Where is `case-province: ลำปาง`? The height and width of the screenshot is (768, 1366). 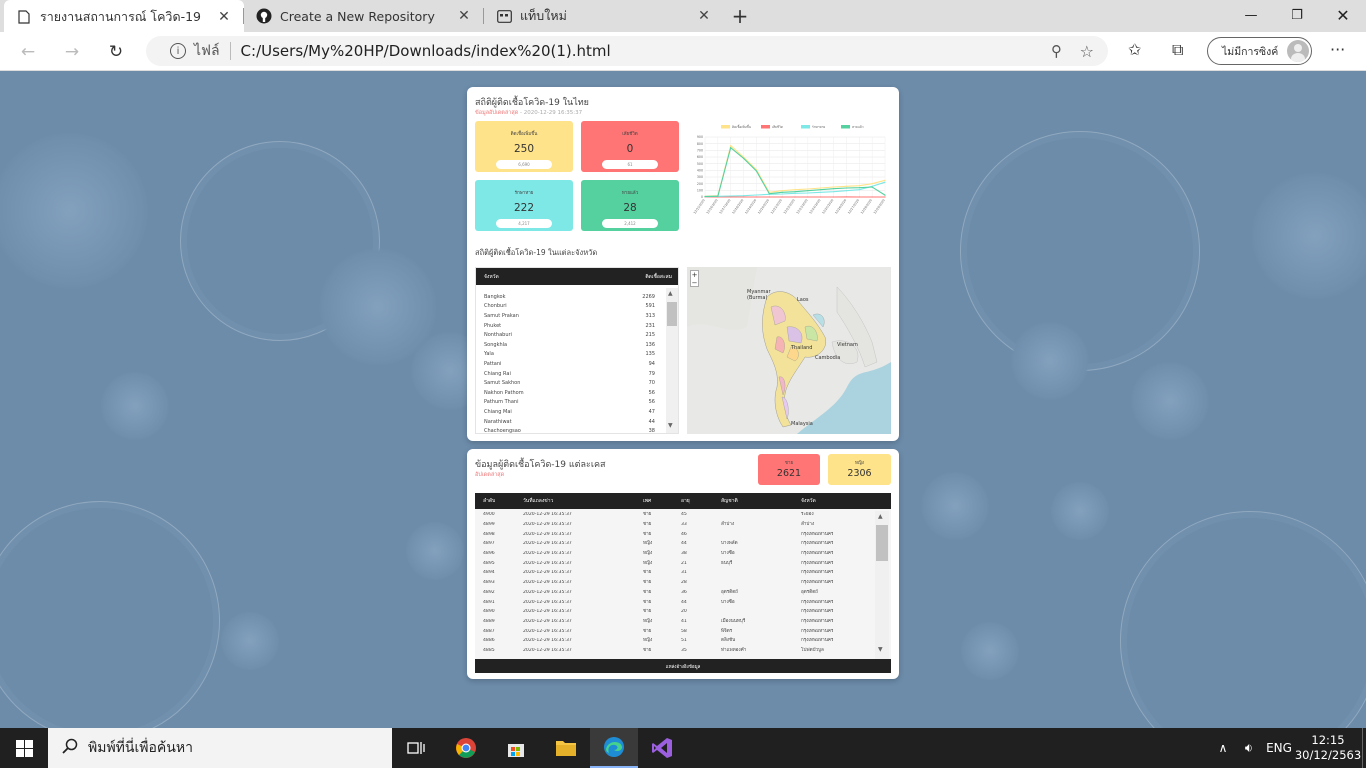 case-province: ลำปาง is located at coordinates (808, 525).